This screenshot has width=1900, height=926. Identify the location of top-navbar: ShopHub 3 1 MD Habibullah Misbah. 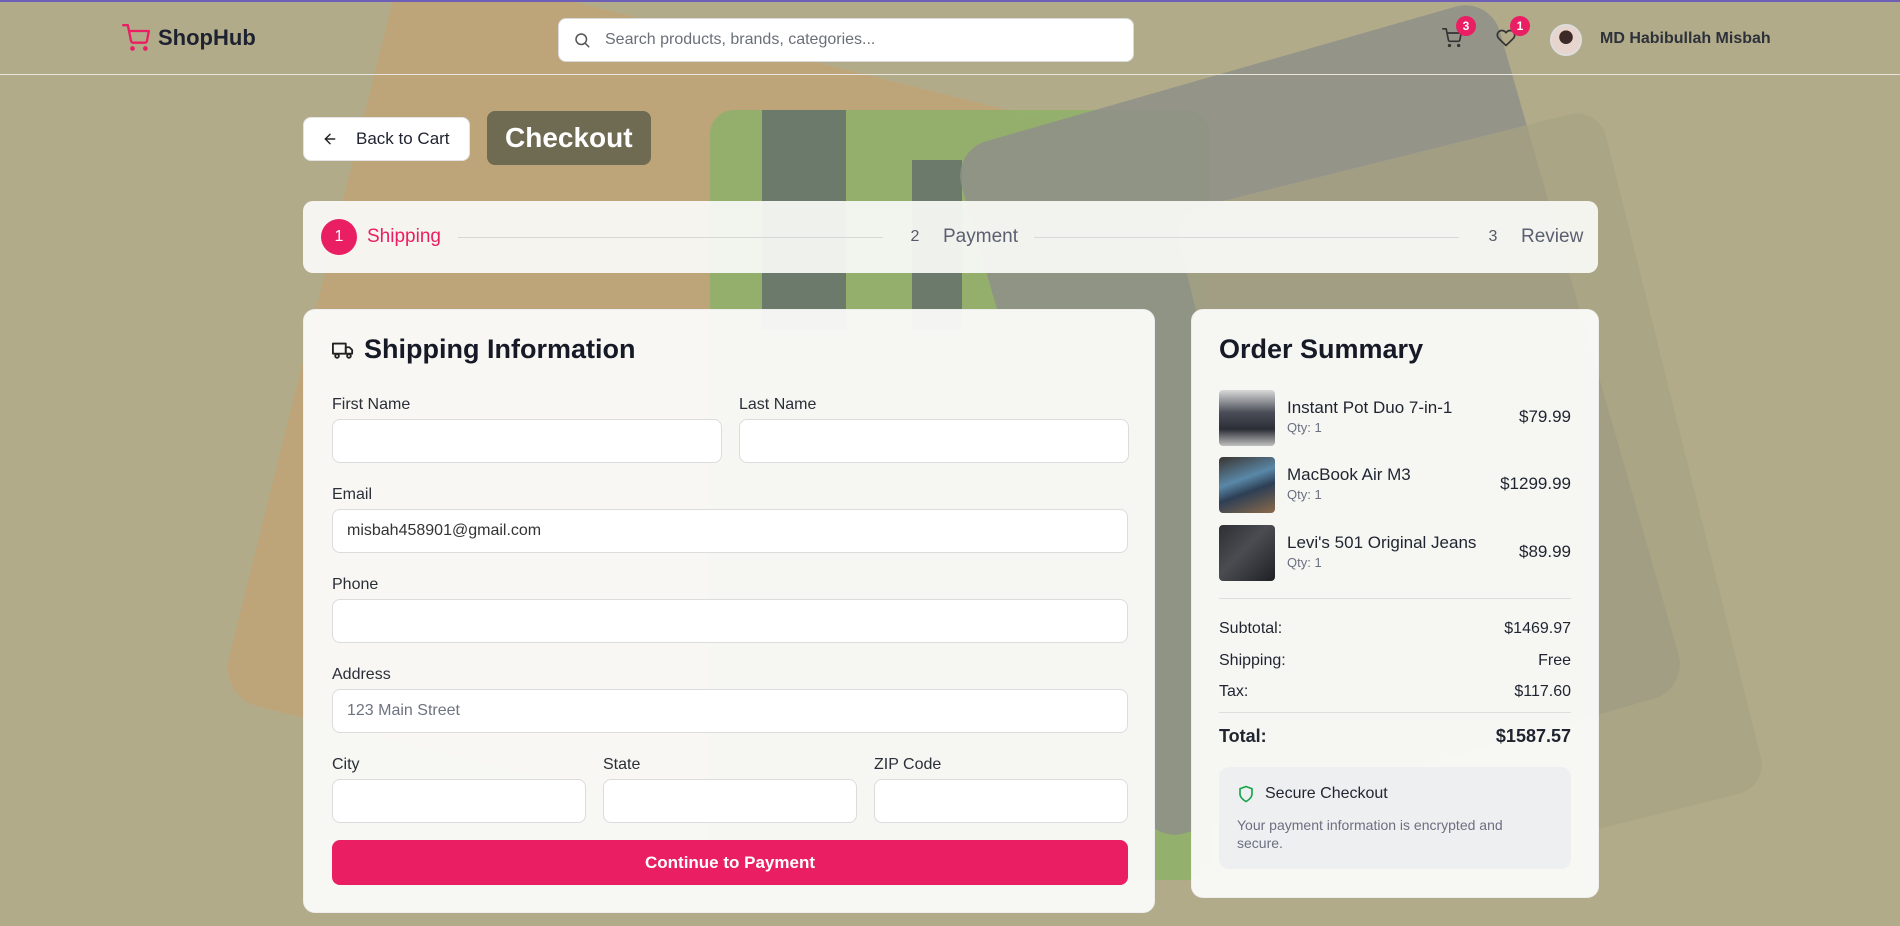
(950, 37).